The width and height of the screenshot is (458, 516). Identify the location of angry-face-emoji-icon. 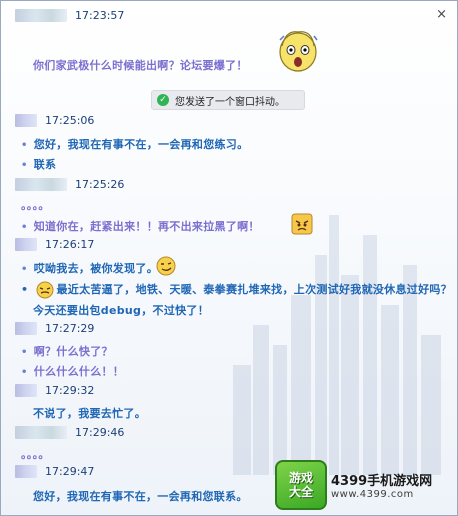
(302, 224).